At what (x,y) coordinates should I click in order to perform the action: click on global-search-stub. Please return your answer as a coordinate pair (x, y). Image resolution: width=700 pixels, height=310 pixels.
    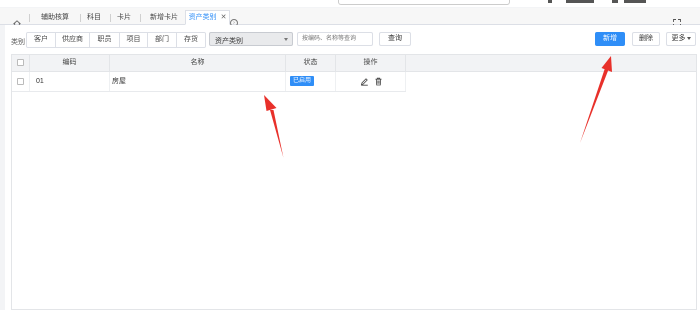
    Looking at the image, I should click on (424, 2).